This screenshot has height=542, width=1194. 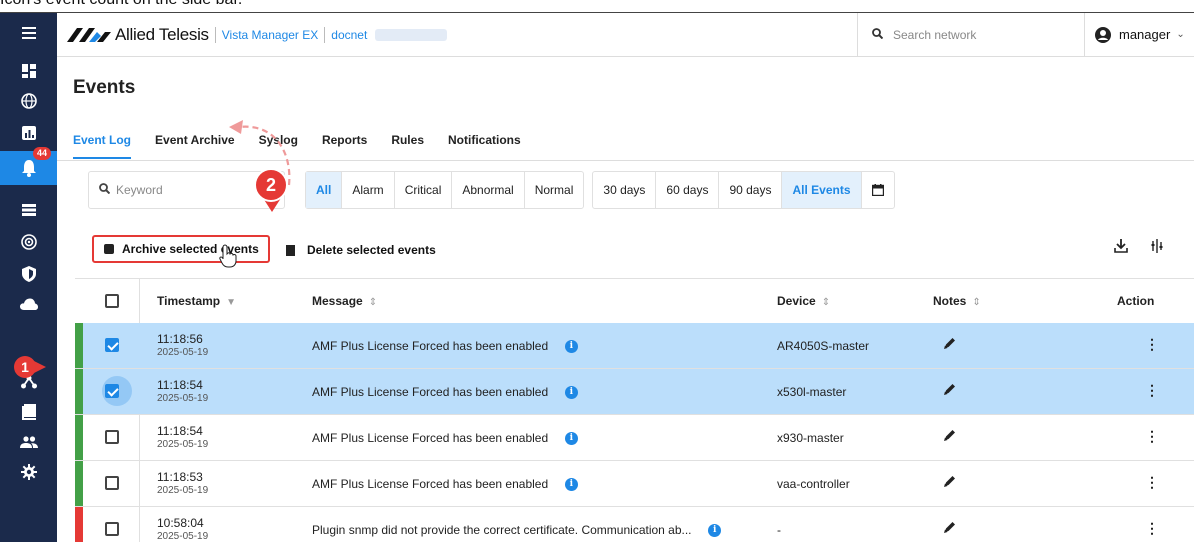 I want to click on download-icon, so click(x=1121, y=247).